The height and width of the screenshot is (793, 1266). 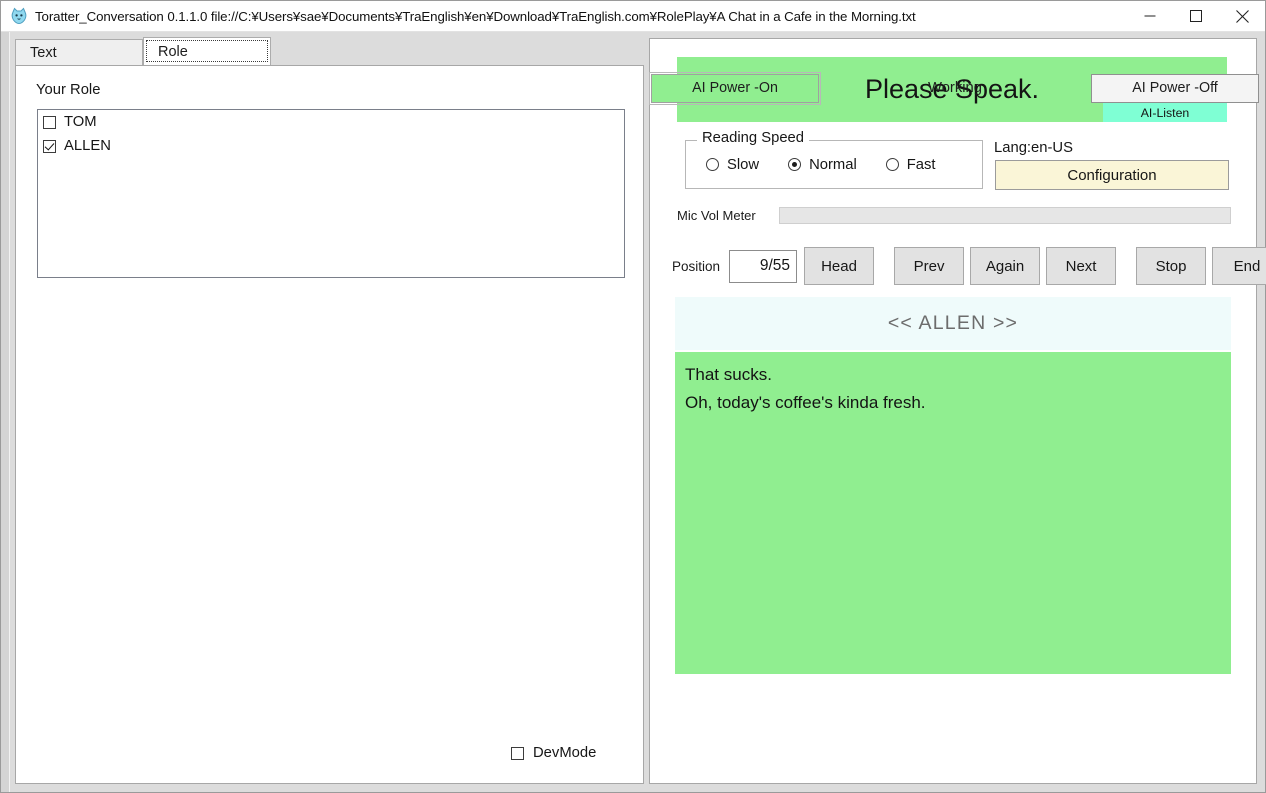 What do you see at coordinates (327, 51) in the screenshot?
I see `tab-strip: Text Role` at bounding box center [327, 51].